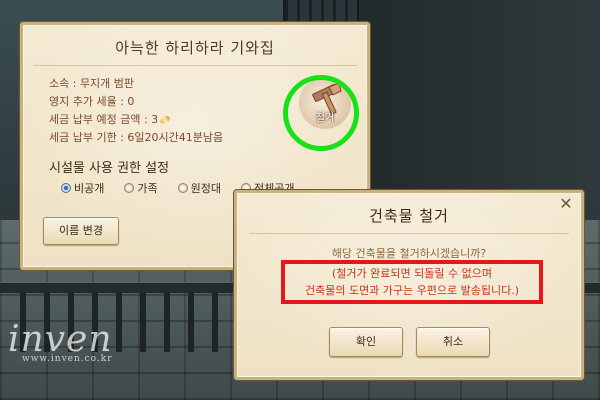  What do you see at coordinates (409, 253) in the screenshot?
I see `dialog-question: 해당 건축물을 철거하시겠습니까?` at bounding box center [409, 253].